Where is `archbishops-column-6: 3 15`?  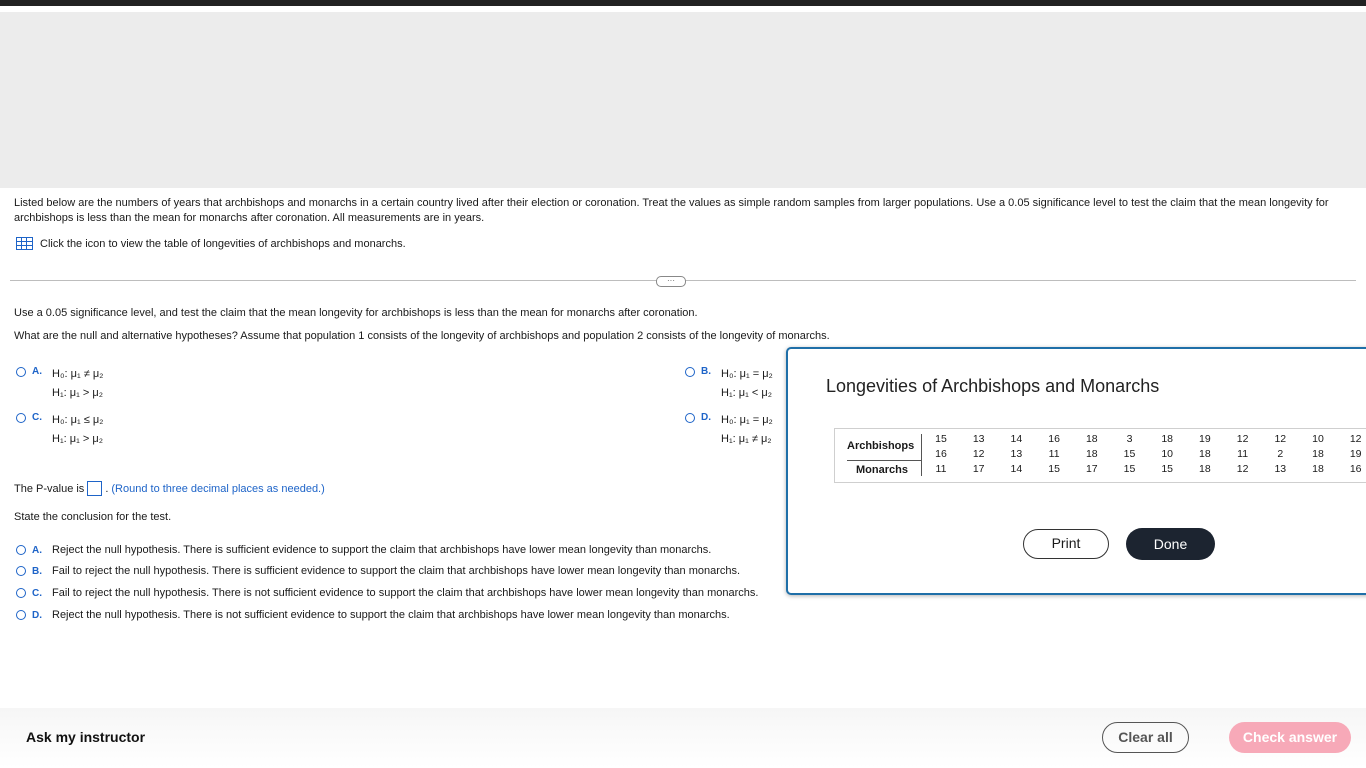
archbishops-column-6: 3 15 is located at coordinates (1130, 446).